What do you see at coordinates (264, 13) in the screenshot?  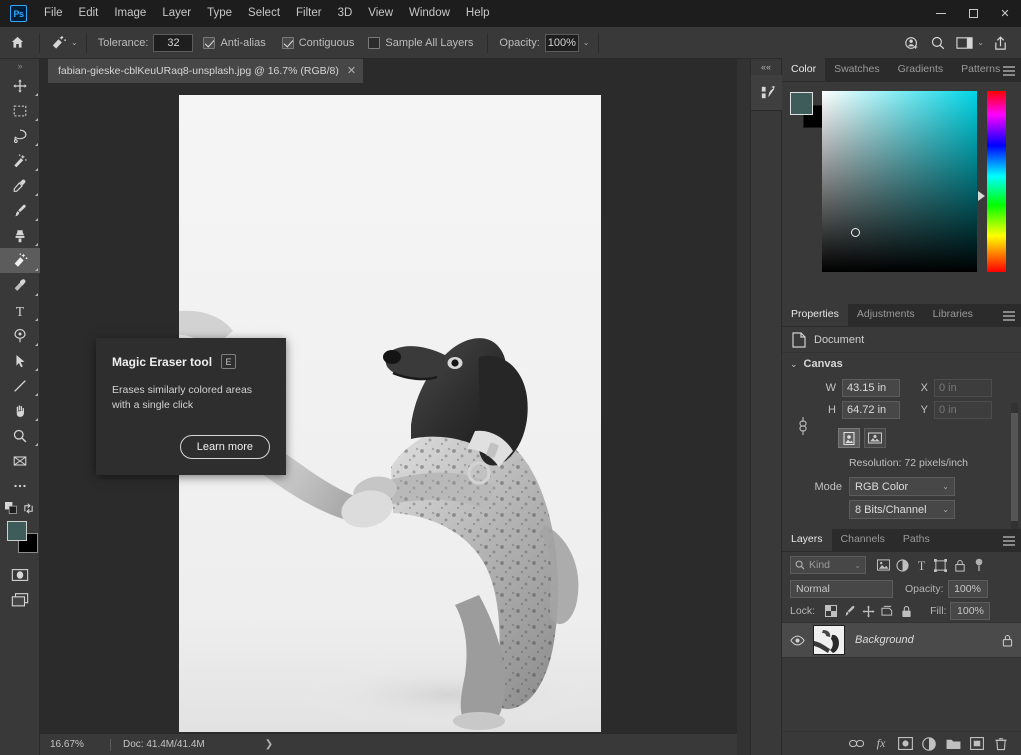 I see `menu-select: Select` at bounding box center [264, 13].